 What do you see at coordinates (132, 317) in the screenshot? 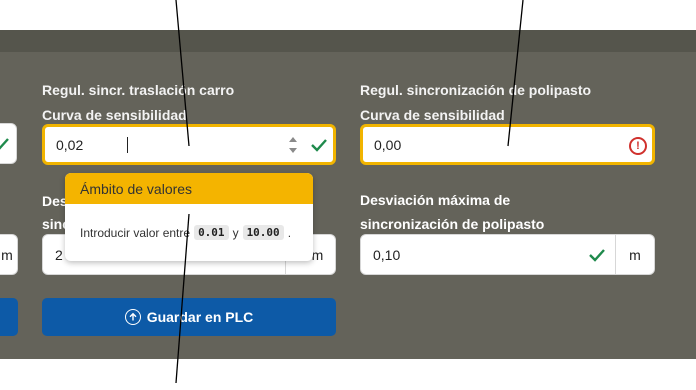
I see `arrow-up-circle-icon` at bounding box center [132, 317].